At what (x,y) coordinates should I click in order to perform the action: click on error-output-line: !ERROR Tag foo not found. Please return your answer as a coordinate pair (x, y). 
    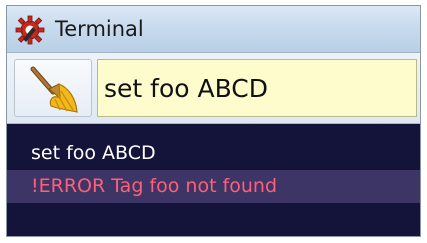
    Looking at the image, I should click on (213, 186).